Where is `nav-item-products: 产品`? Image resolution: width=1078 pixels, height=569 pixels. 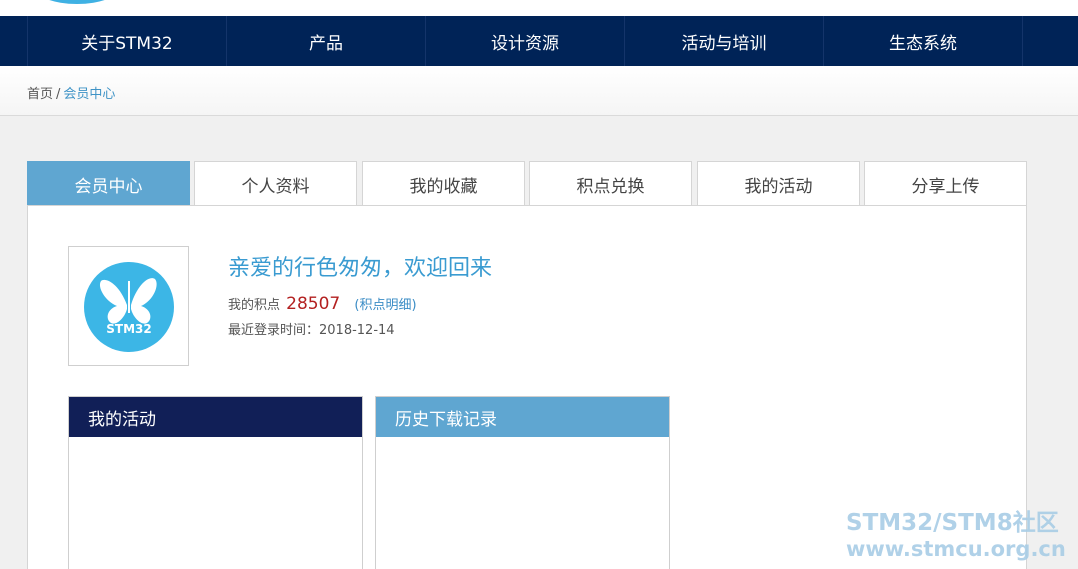
nav-item-products: 产品 is located at coordinates (326, 41).